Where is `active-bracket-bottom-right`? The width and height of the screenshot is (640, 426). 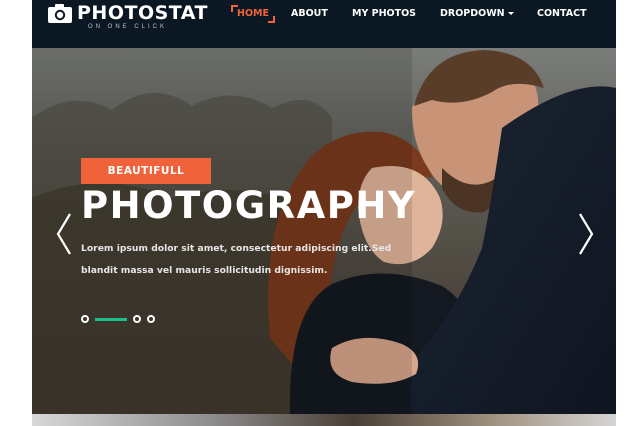
active-bracket-bottom-right is located at coordinates (271, 19).